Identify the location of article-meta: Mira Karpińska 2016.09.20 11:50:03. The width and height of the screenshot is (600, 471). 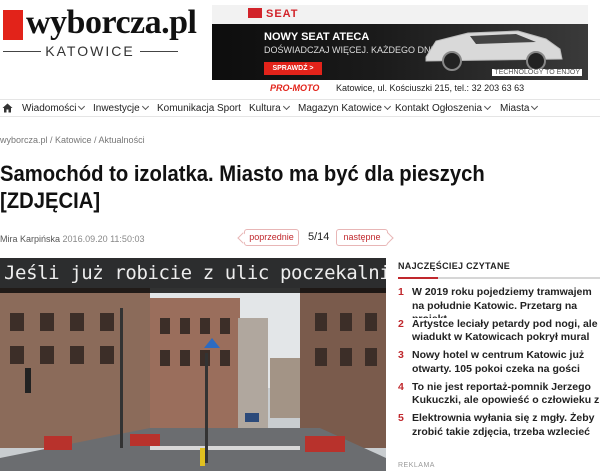
(72, 239).